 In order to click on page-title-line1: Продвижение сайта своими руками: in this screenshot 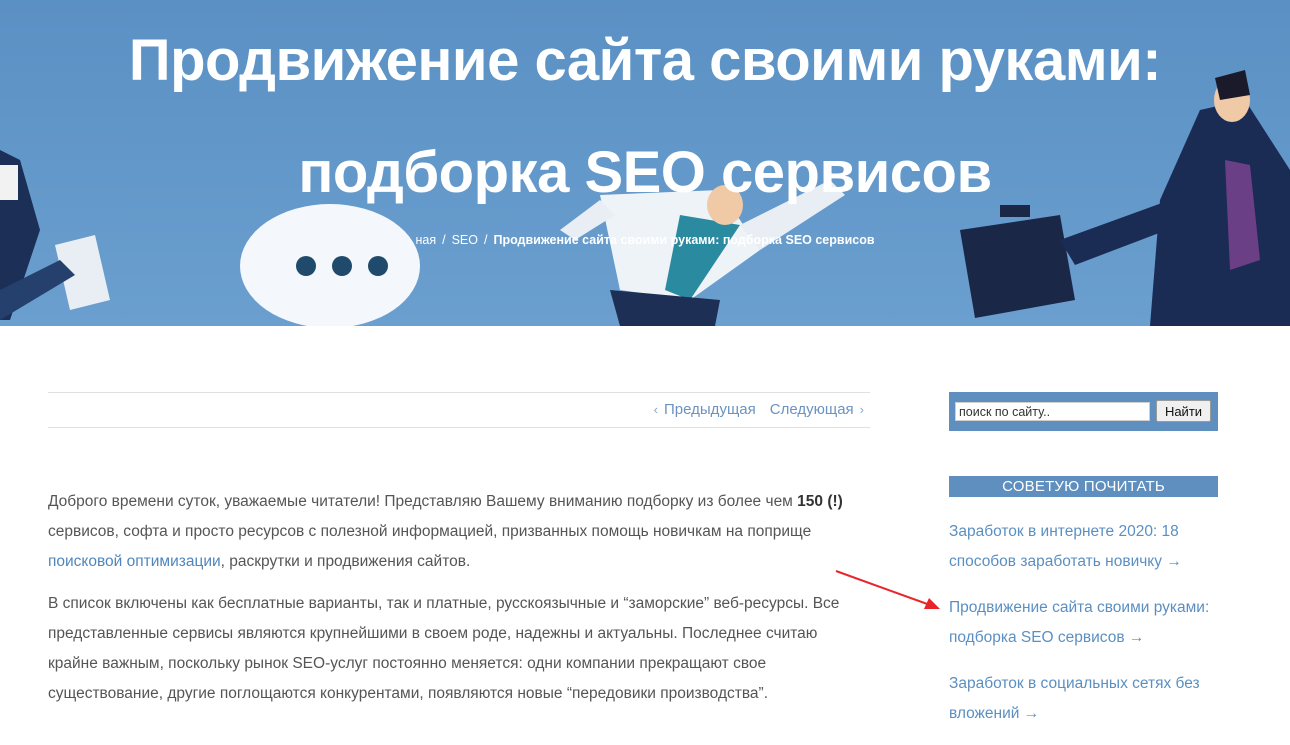, I will do `click(645, 60)`.